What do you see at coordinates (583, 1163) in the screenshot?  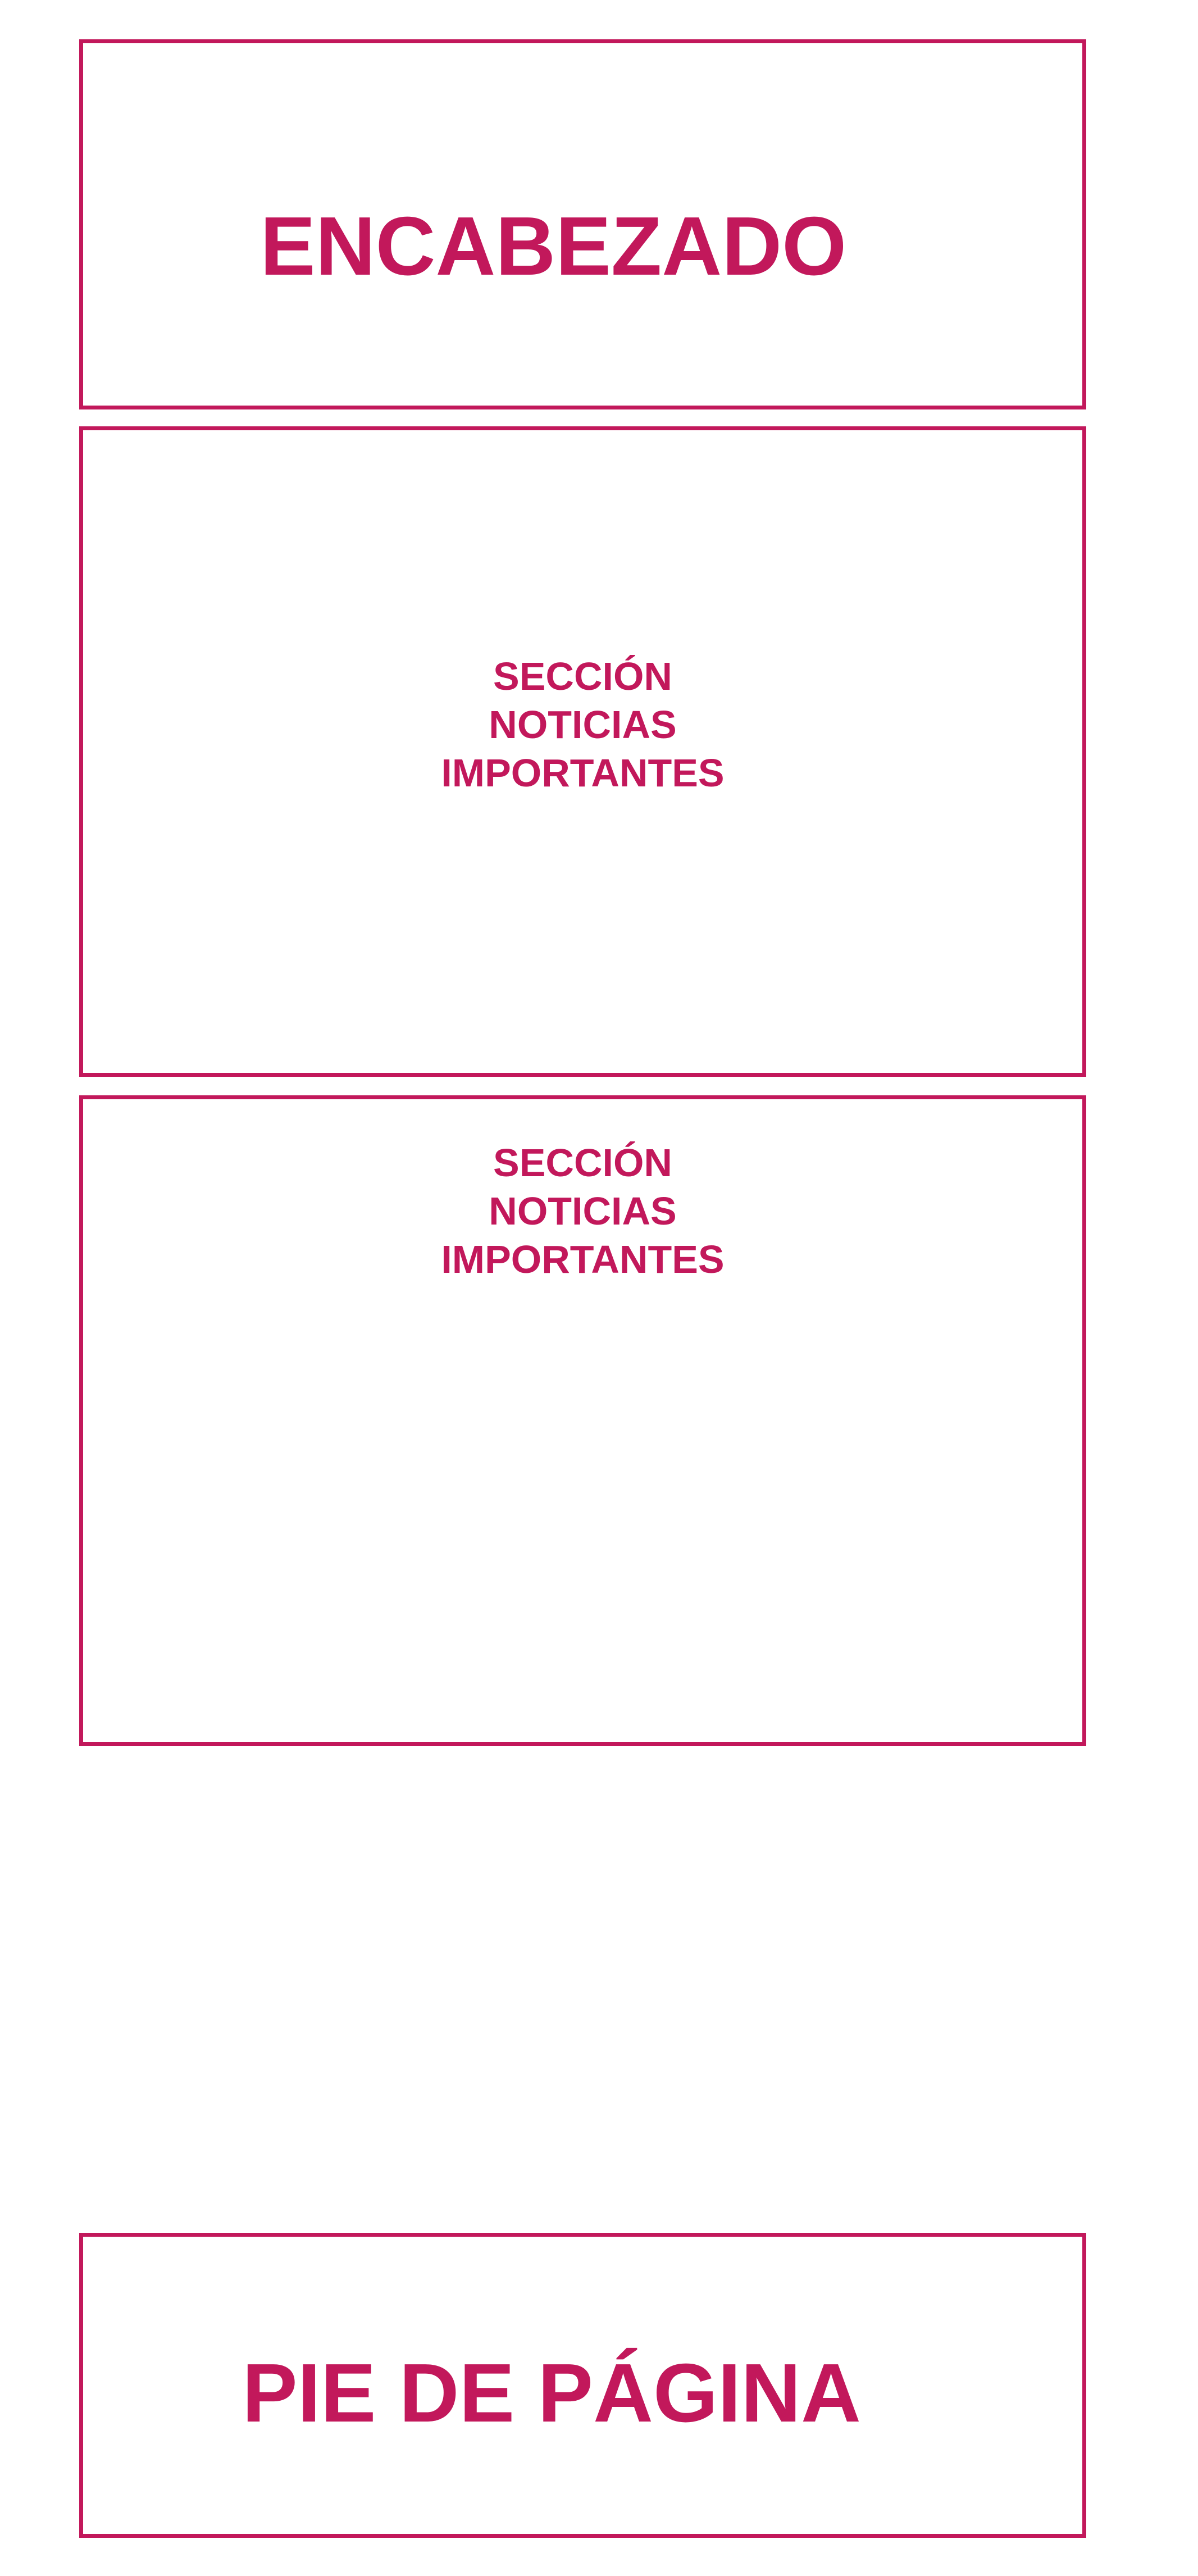 I see `news-section-label-2-line-1: SECCIÓN` at bounding box center [583, 1163].